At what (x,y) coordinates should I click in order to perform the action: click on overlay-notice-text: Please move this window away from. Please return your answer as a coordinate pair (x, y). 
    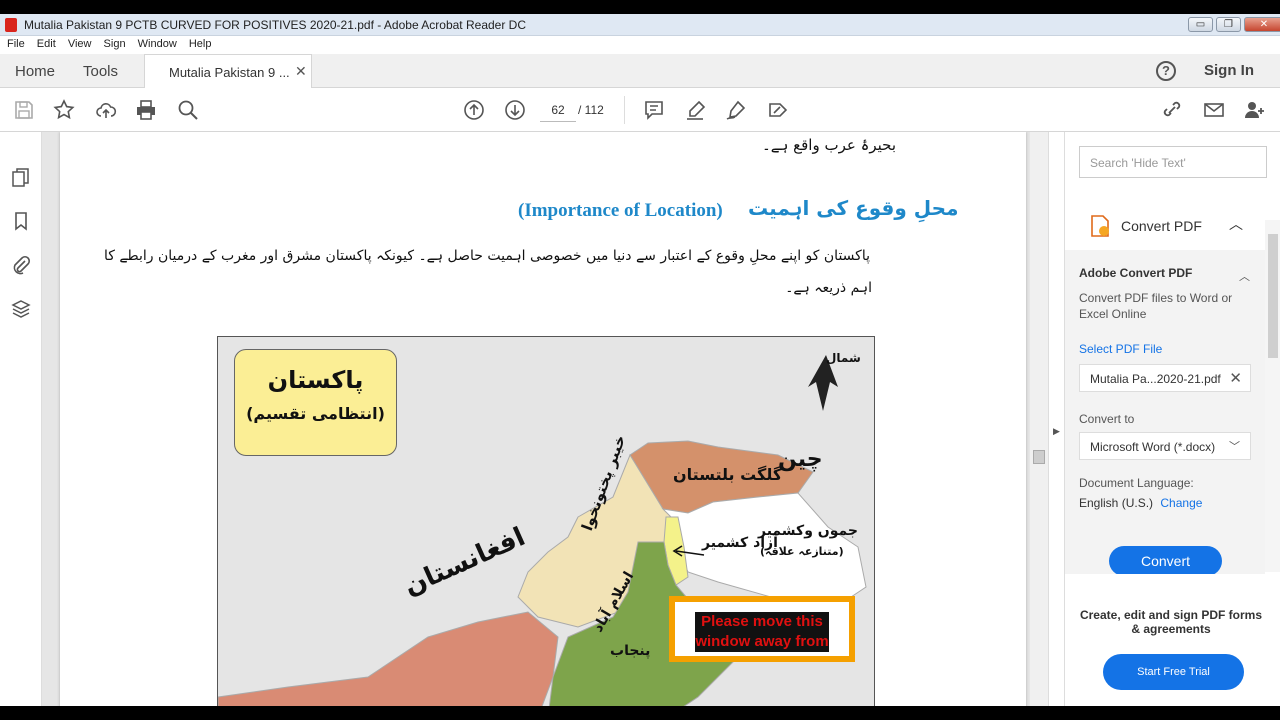
    Looking at the image, I should click on (762, 632).